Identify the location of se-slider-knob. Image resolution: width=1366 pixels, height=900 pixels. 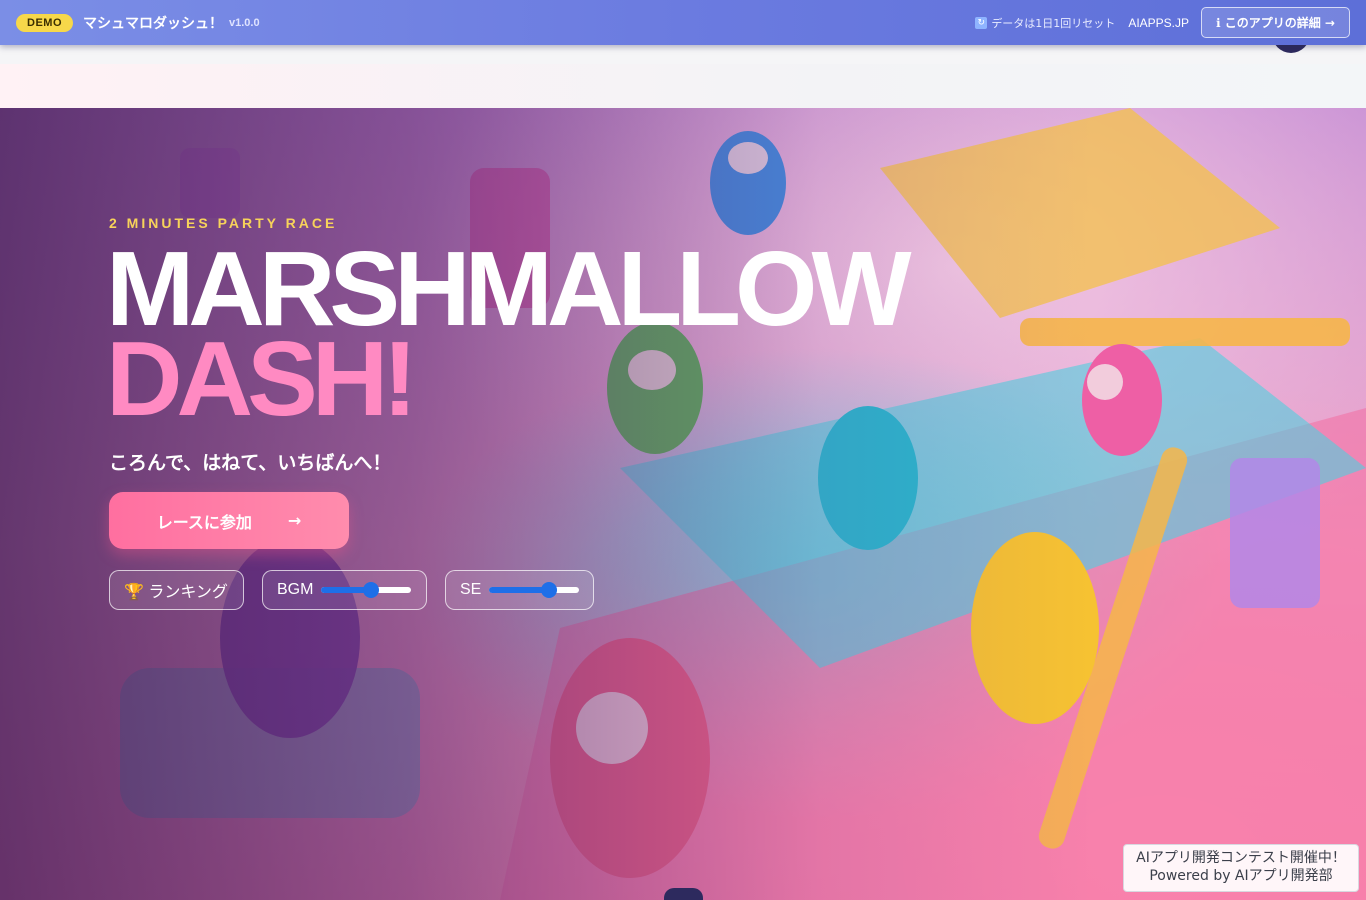
(549, 590).